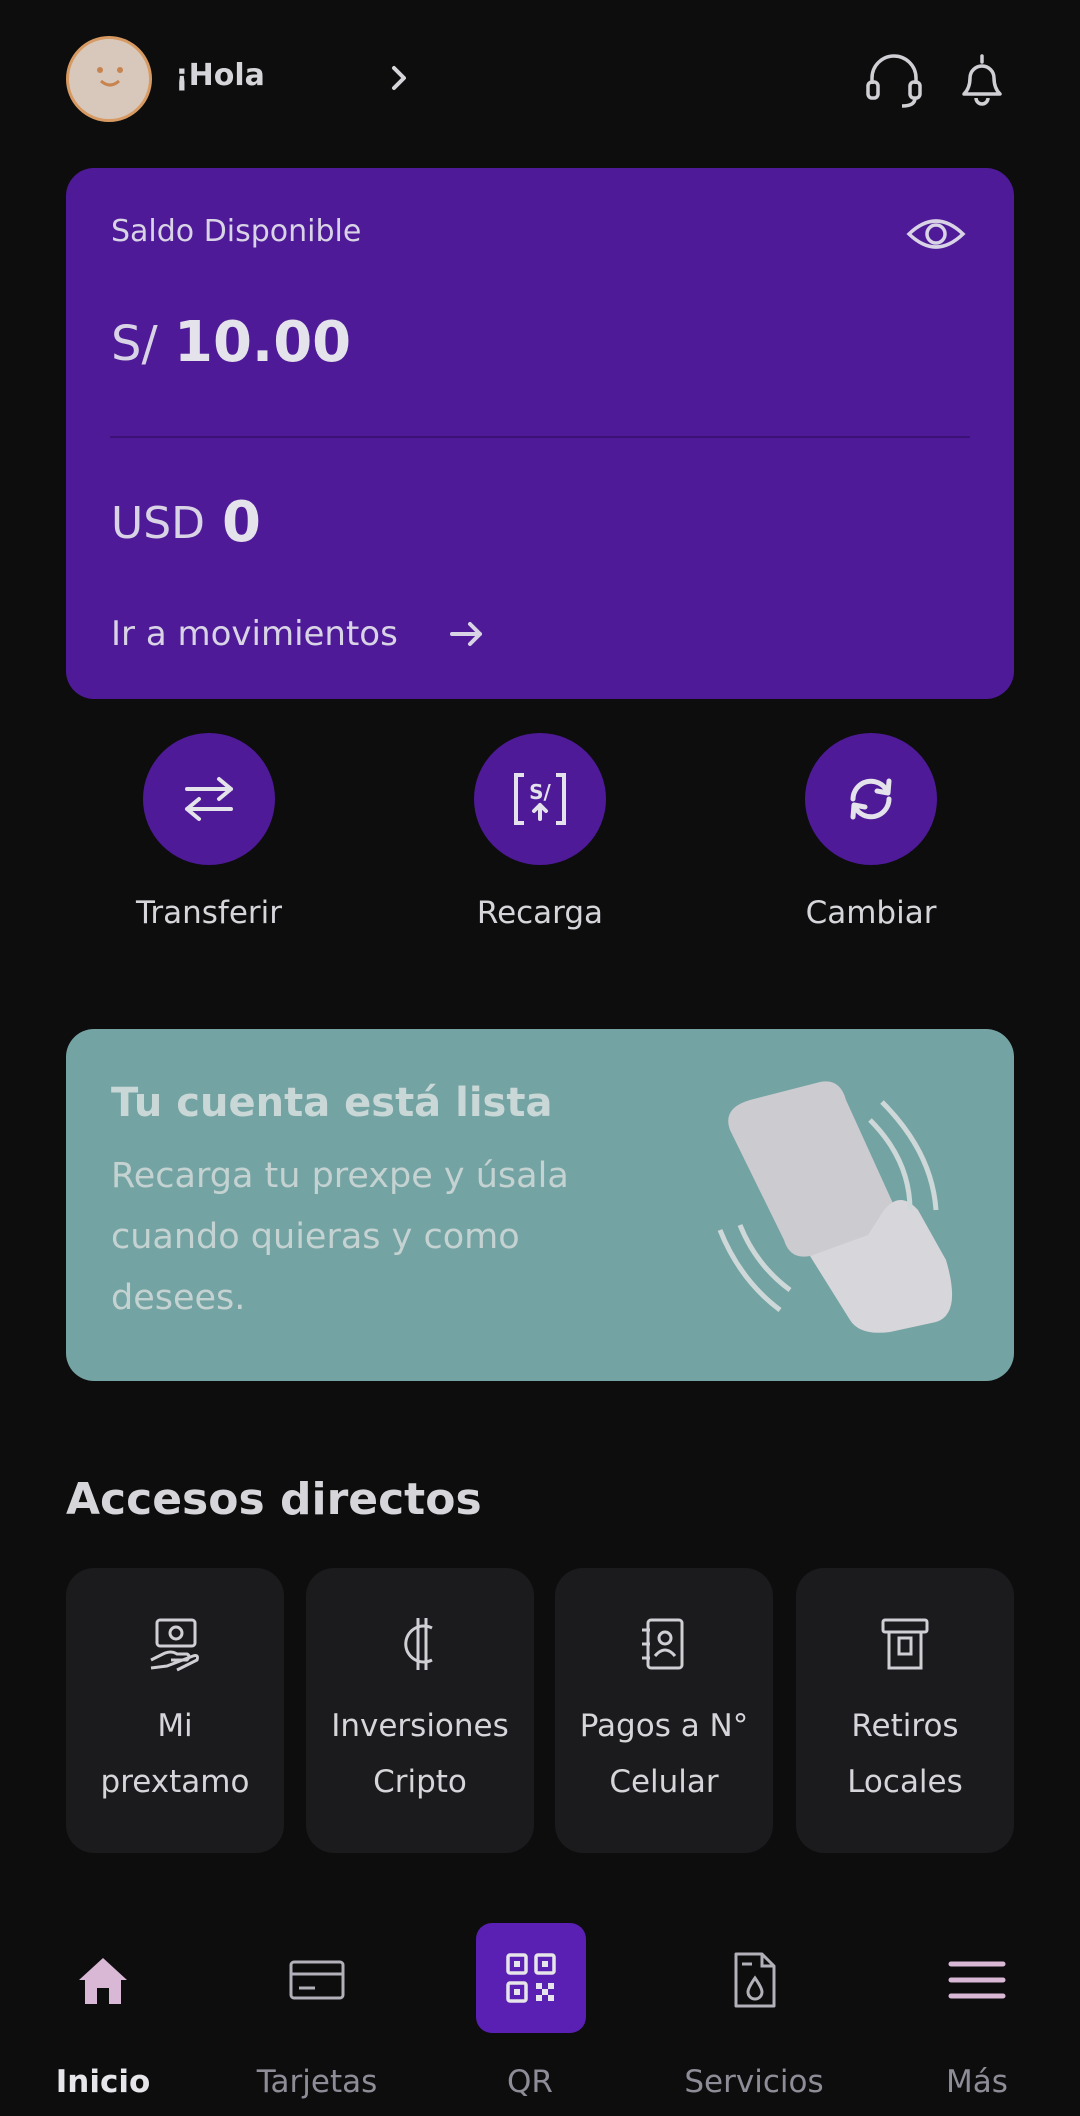 The image size is (1080, 2116). Describe the element at coordinates (134, 344) in the screenshot. I see `pen-currency-prefix: S/` at that location.